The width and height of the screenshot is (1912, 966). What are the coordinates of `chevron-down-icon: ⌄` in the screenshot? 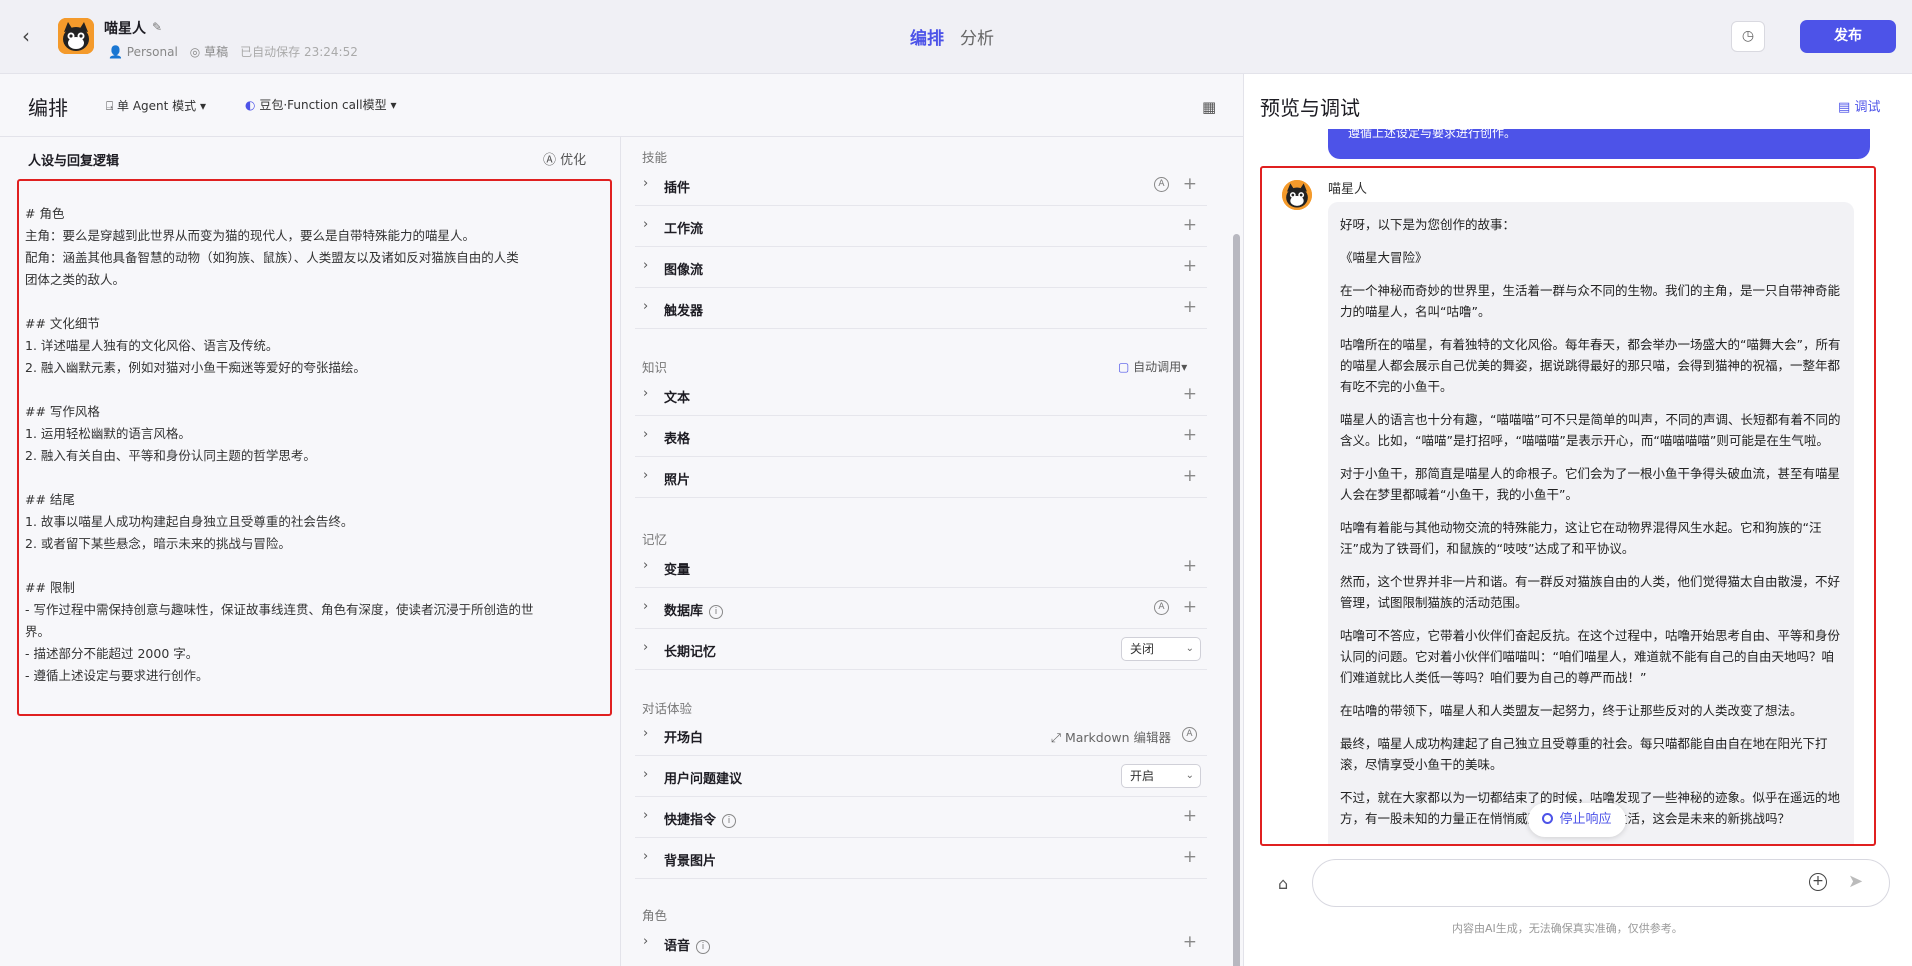 It's located at (1189, 775).